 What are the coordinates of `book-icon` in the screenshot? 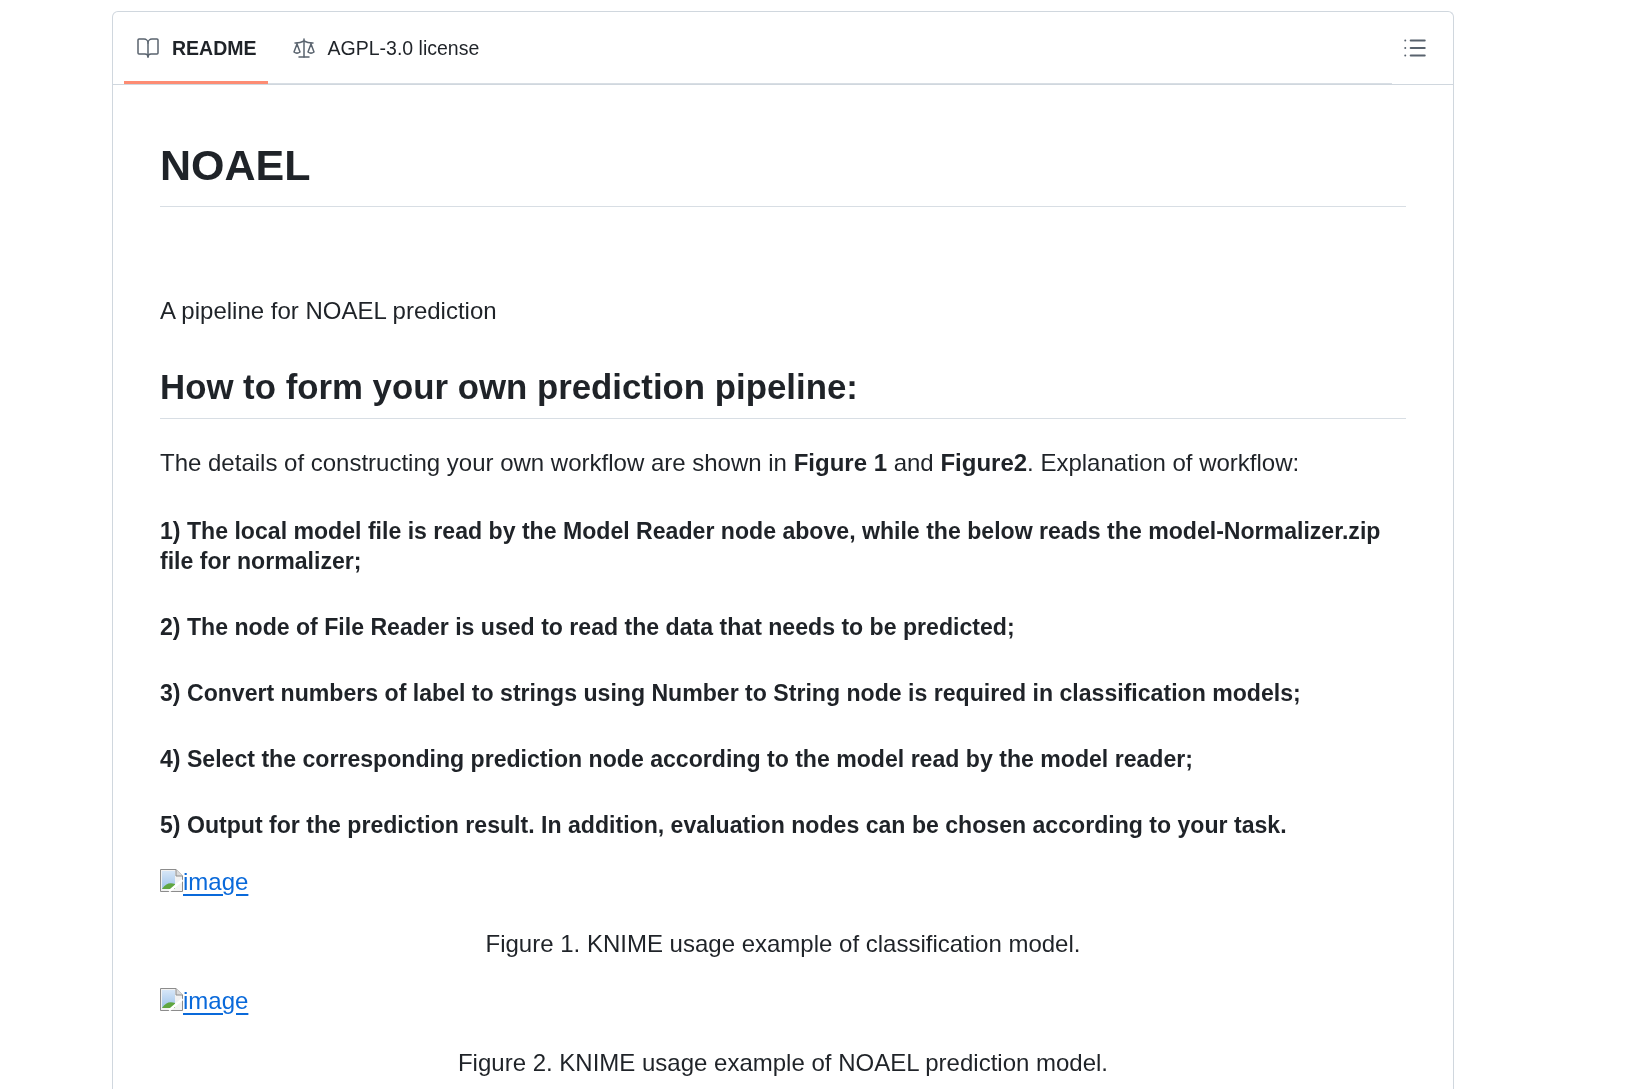 It's located at (148, 48).